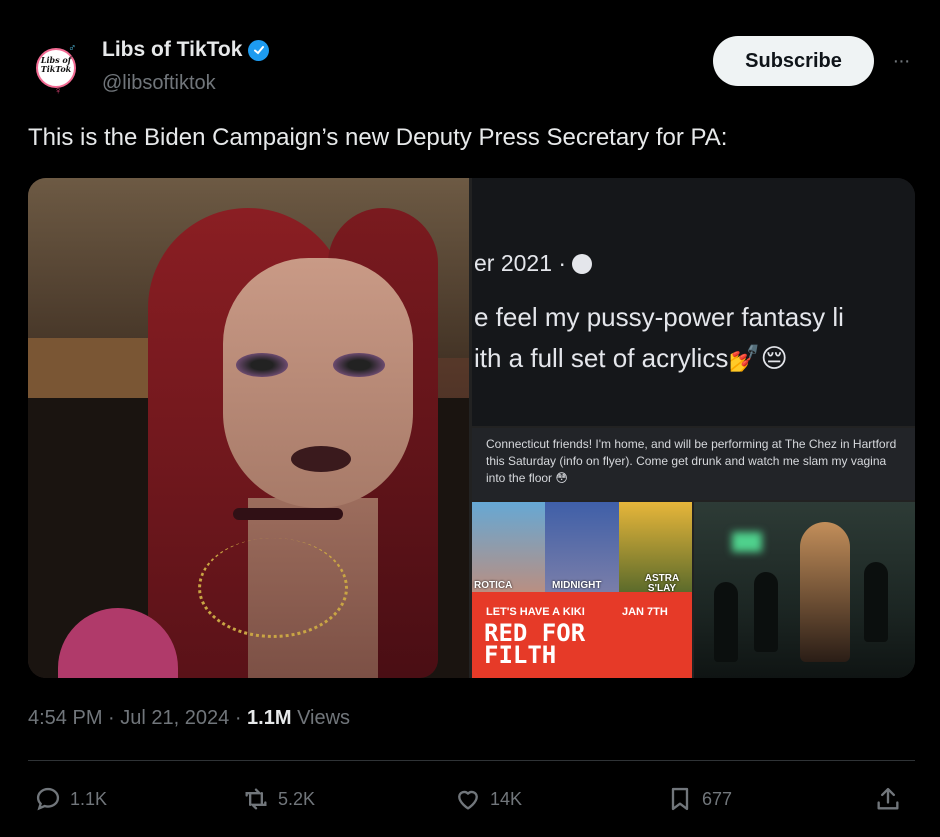  What do you see at coordinates (488, 799) in the screenshot?
I see `like-button: 14K` at bounding box center [488, 799].